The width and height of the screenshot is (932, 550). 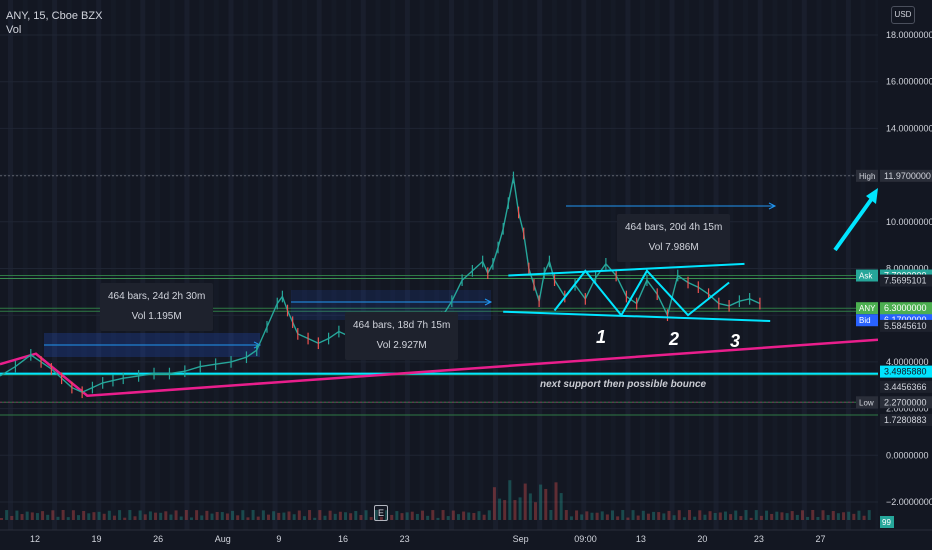 What do you see at coordinates (903, 15) in the screenshot?
I see `currency-button: USD` at bounding box center [903, 15].